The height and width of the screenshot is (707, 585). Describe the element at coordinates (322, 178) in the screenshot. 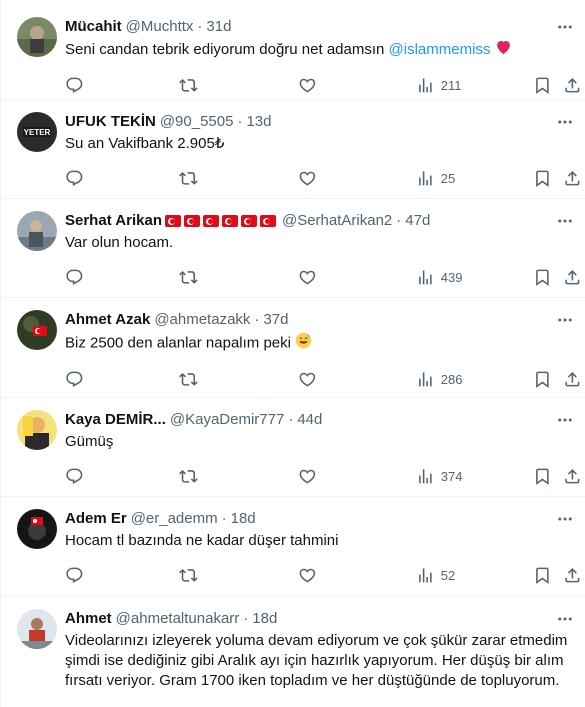

I see `tweet-actions: 25` at that location.